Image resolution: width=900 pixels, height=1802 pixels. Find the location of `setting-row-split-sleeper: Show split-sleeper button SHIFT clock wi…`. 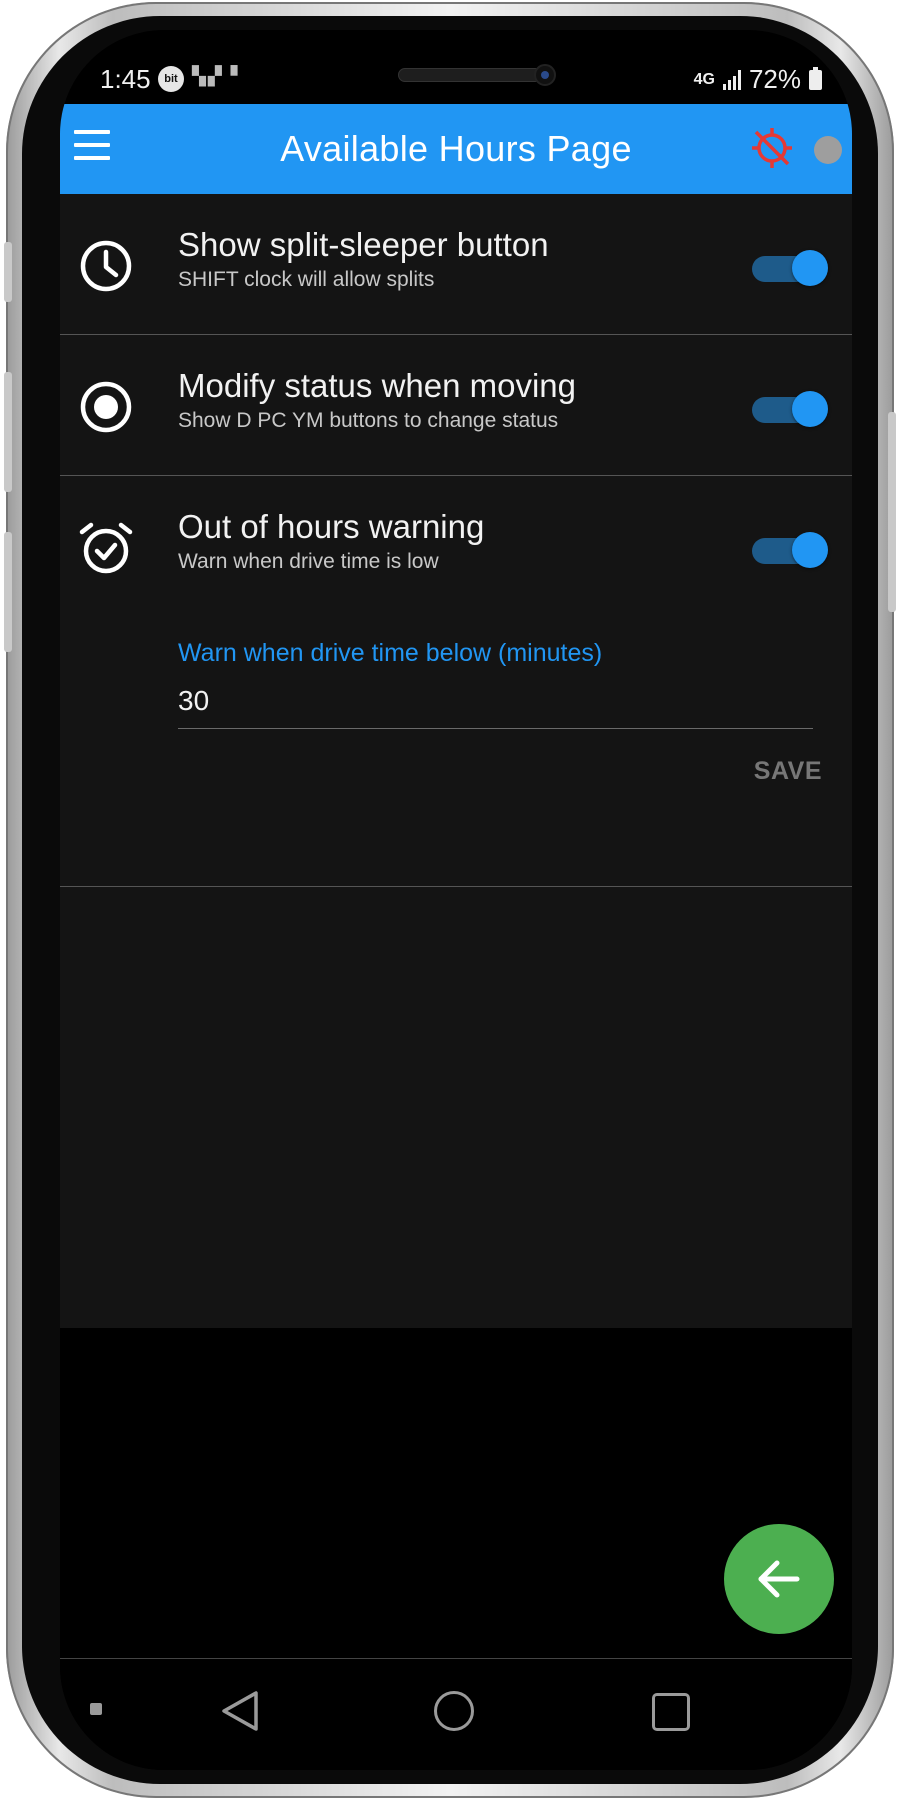

setting-row-split-sleeper: Show split-sleeper button SHIFT clock wi… is located at coordinates (456, 264).